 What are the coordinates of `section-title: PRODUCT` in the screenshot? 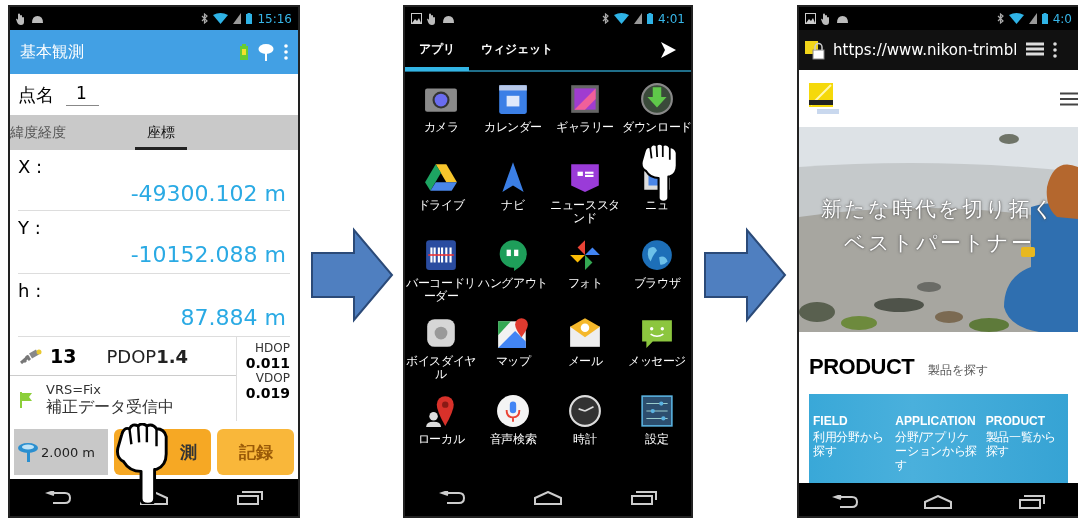 It's located at (862, 367).